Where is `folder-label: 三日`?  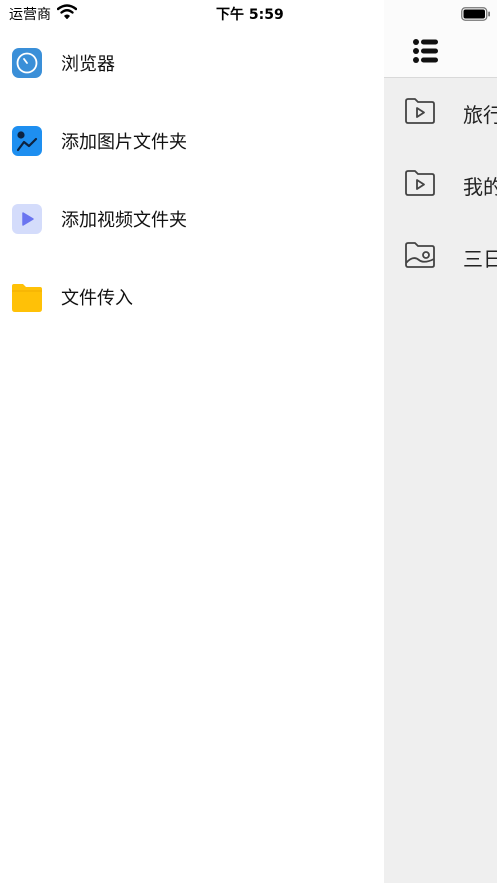
folder-label: 三日 is located at coordinates (480, 258).